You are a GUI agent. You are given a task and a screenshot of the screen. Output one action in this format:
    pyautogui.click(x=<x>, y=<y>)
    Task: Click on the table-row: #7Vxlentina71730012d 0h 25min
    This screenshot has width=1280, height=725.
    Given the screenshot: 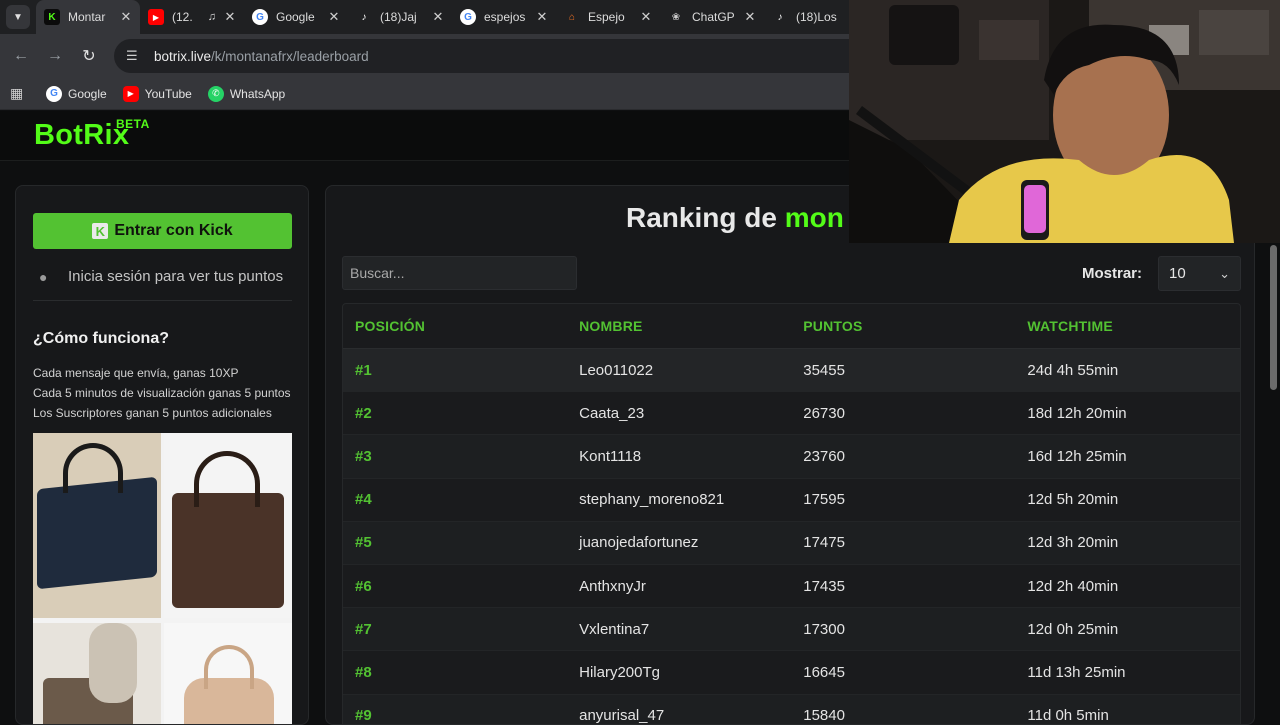 What is the action you would take?
    pyautogui.click(x=791, y=629)
    